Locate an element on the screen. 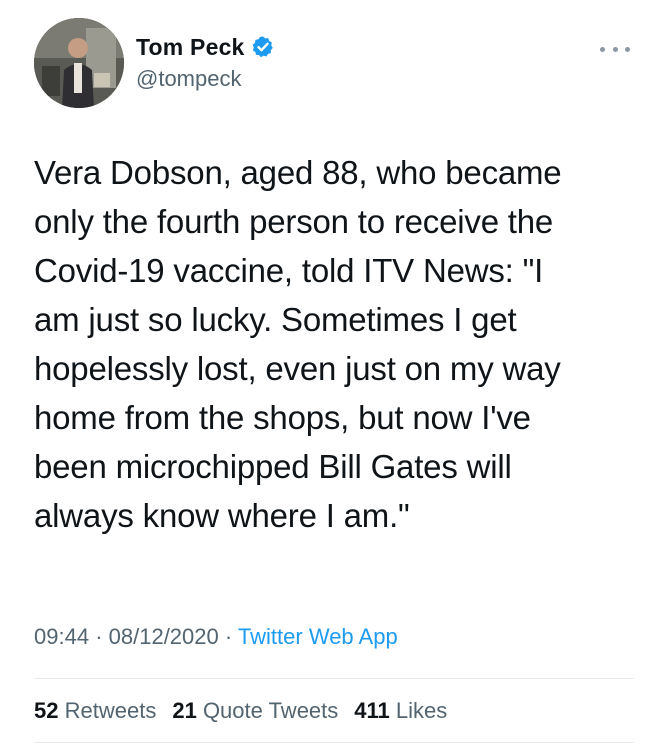 Image resolution: width=662 pixels, height=750 pixels. author-names: Tom Peck @tompeck is located at coordinates (205, 62).